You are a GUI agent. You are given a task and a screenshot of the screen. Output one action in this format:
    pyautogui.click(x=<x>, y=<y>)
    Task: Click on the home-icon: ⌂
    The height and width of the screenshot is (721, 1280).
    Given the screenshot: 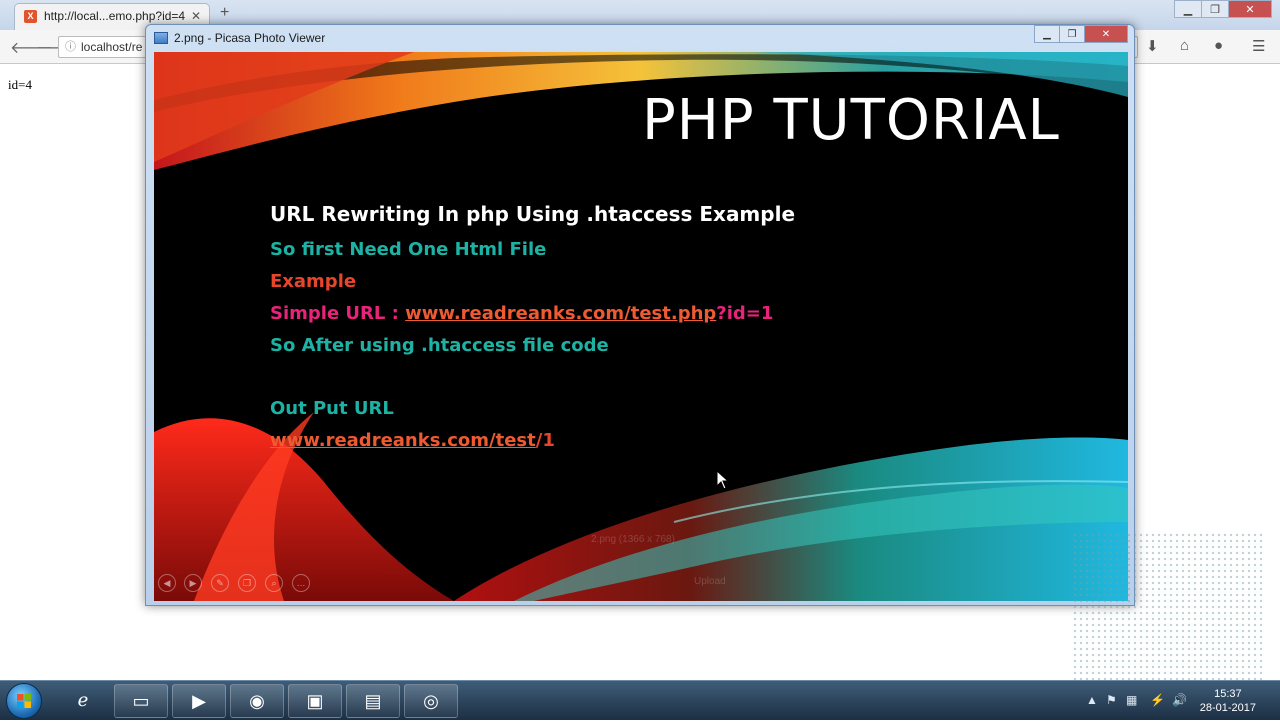 What is the action you would take?
    pyautogui.click(x=1184, y=45)
    